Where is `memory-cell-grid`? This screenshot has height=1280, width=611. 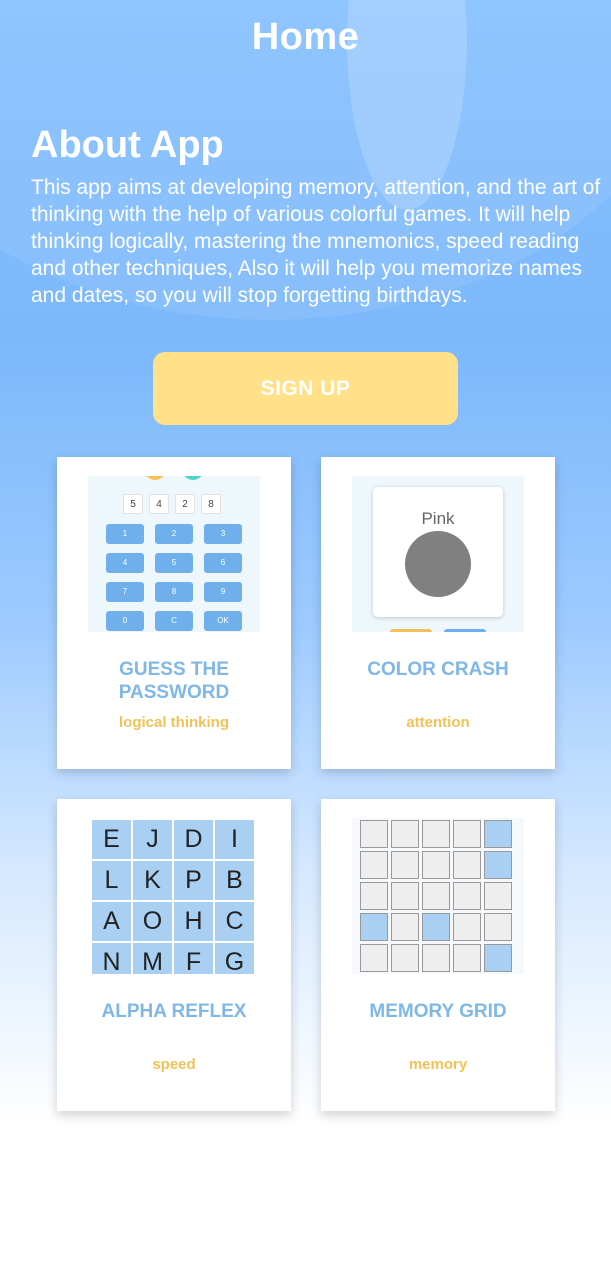
memory-cell-grid is located at coordinates (436, 896).